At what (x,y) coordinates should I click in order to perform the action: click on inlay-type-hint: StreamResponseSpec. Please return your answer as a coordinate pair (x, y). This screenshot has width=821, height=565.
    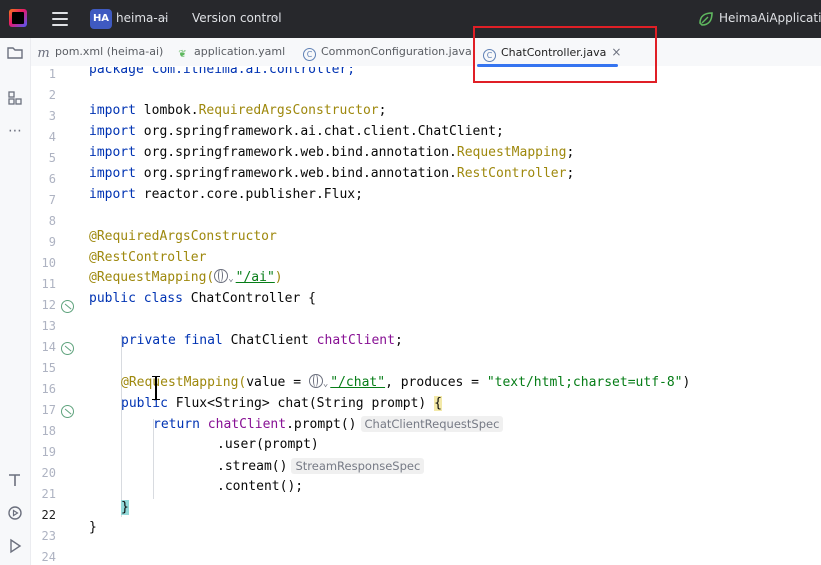
    Looking at the image, I should click on (358, 466).